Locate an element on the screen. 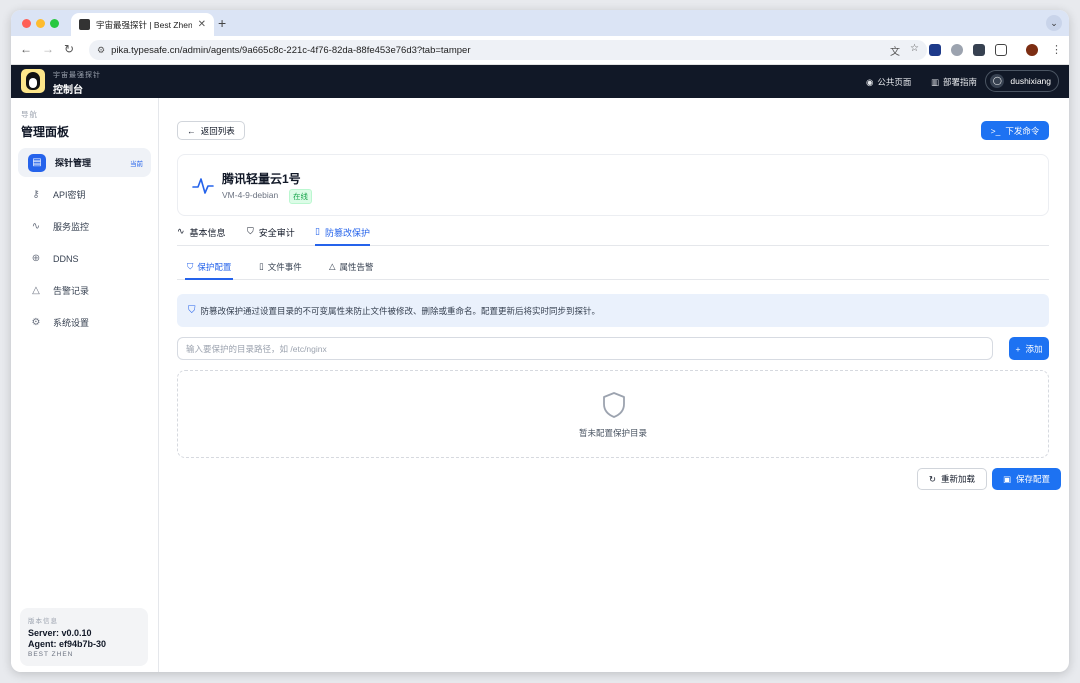  tamper-subtabs: ⛉ 保护配置 ▯ 文件事件 △ 属性告警 is located at coordinates (613, 269).